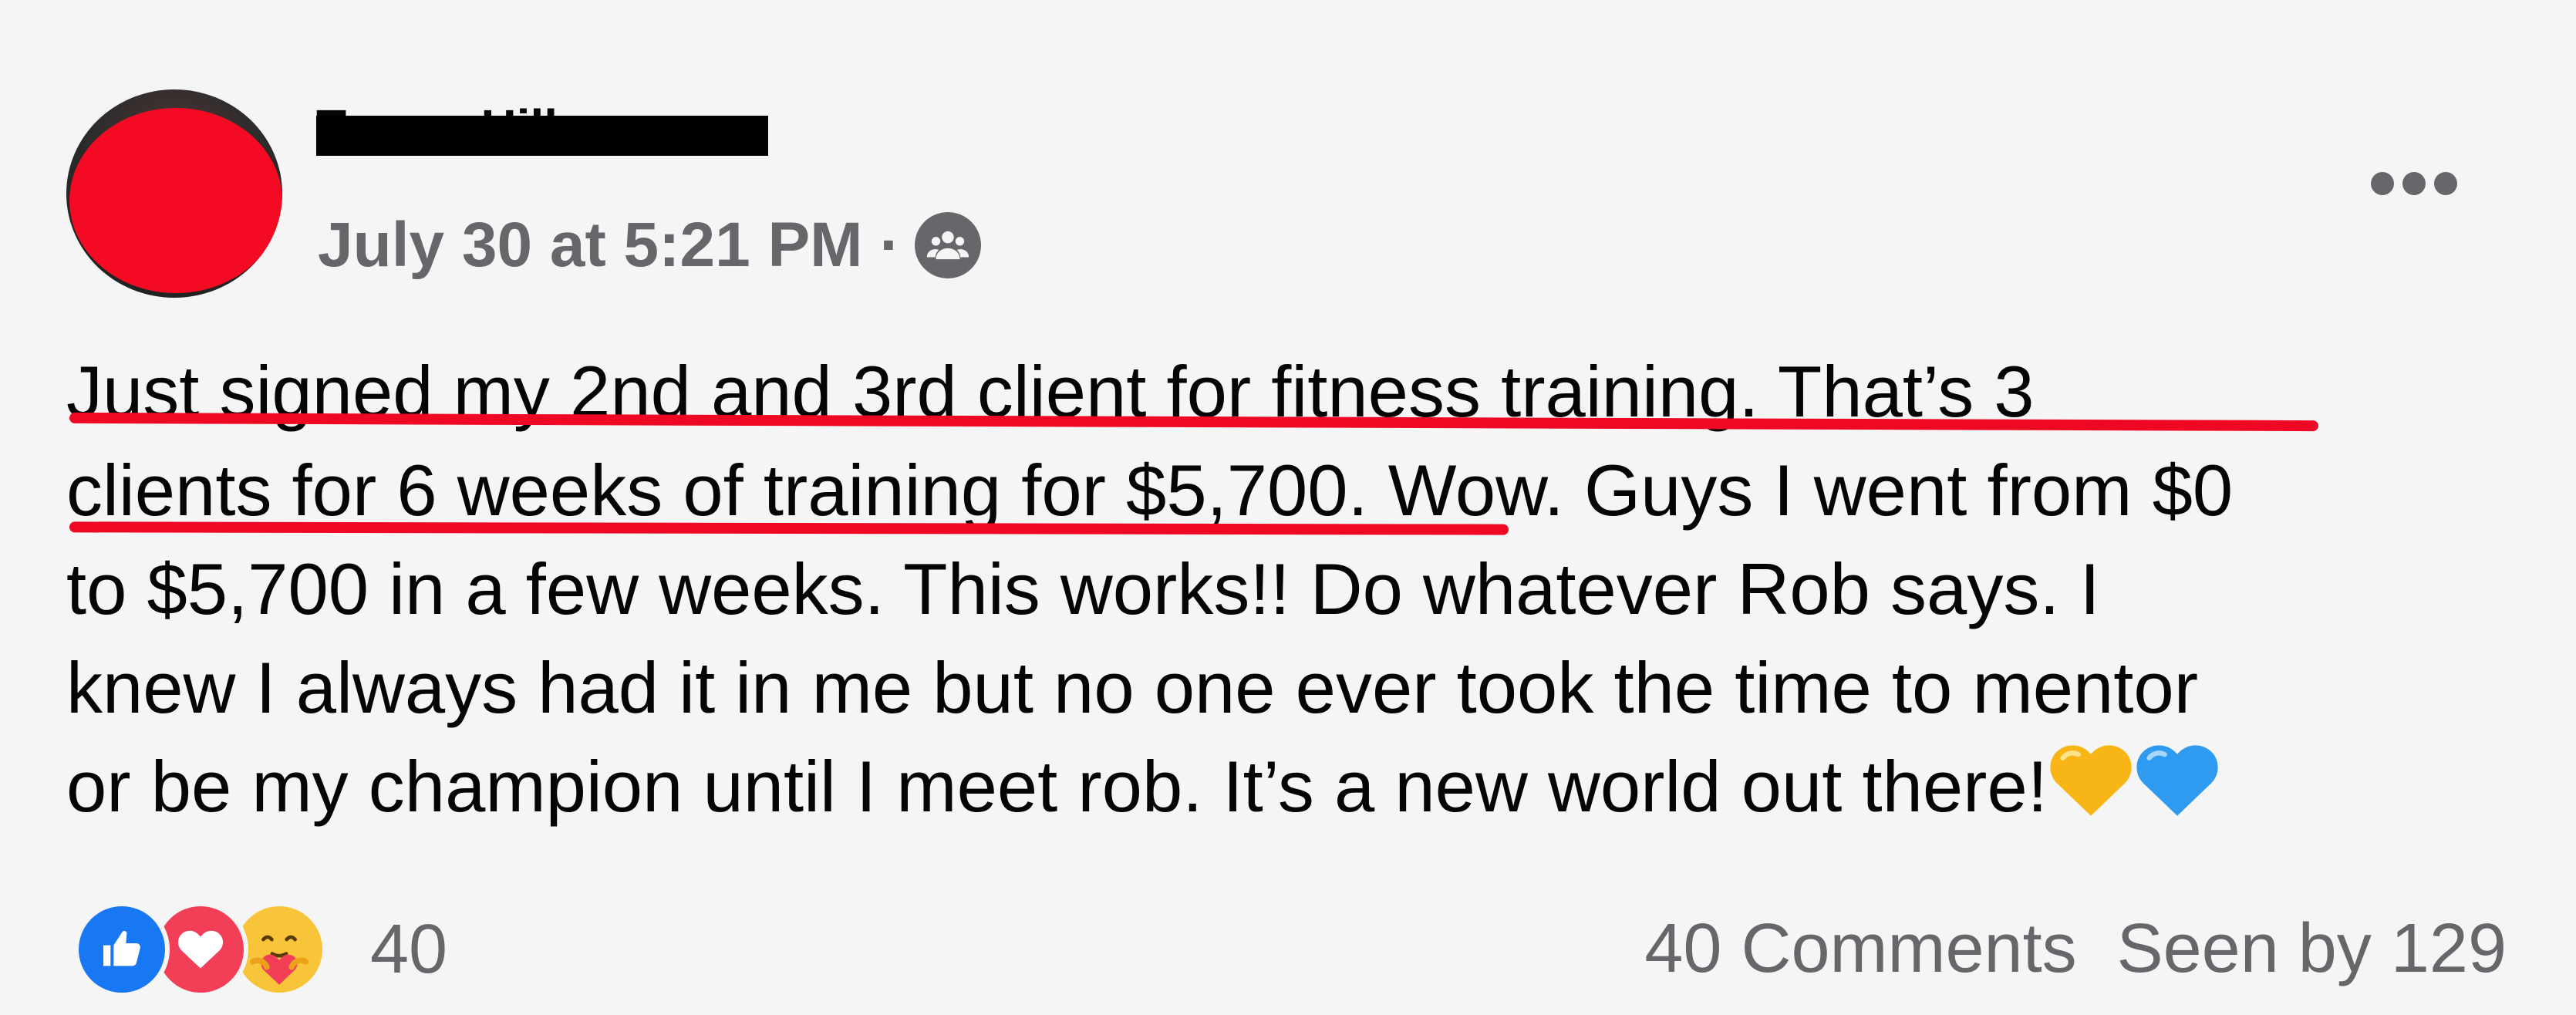 This screenshot has width=2576, height=1015. I want to click on avatar-redaction, so click(175, 200).